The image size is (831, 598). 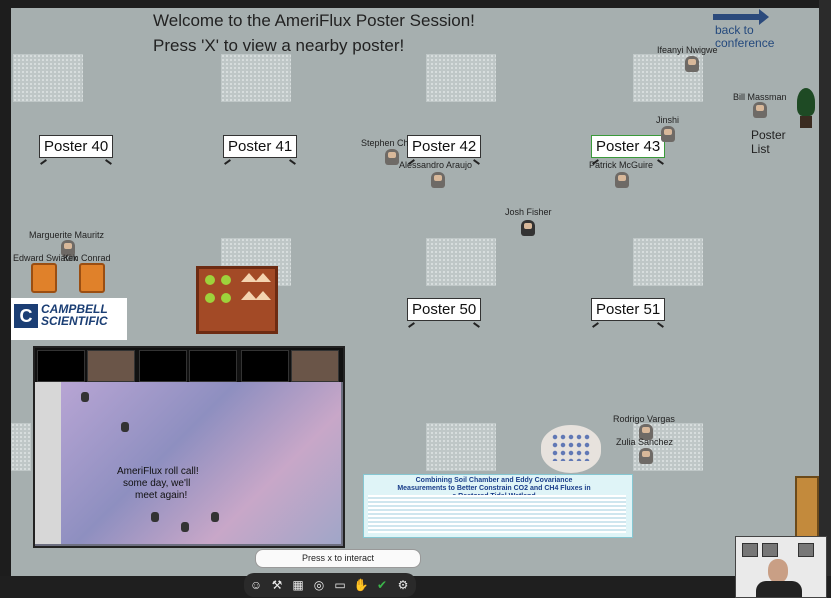 What do you see at coordinates (571, 449) in the screenshot?
I see `round-table` at bounding box center [571, 449].